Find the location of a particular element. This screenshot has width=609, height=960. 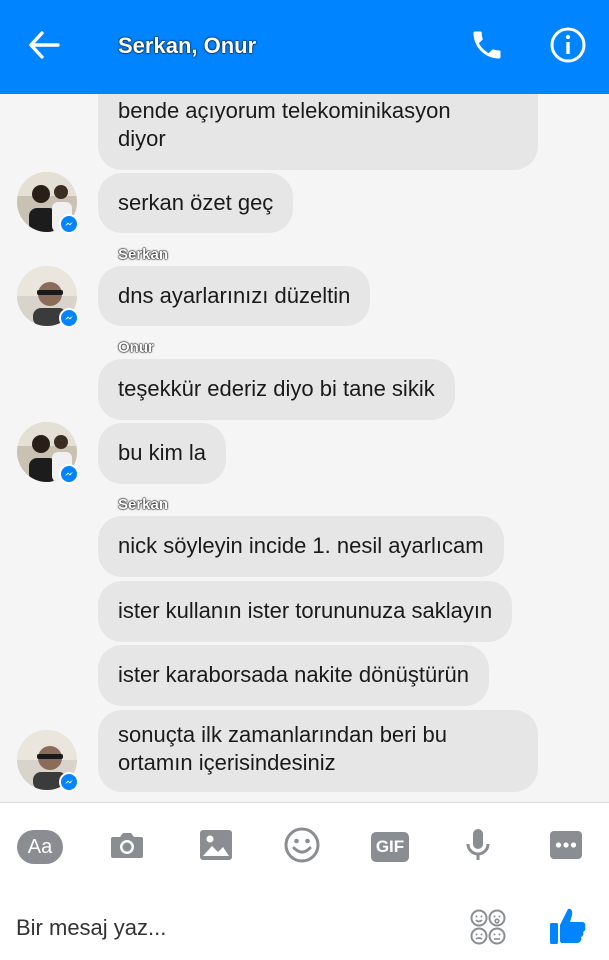

camera-button is located at coordinates (127, 847).